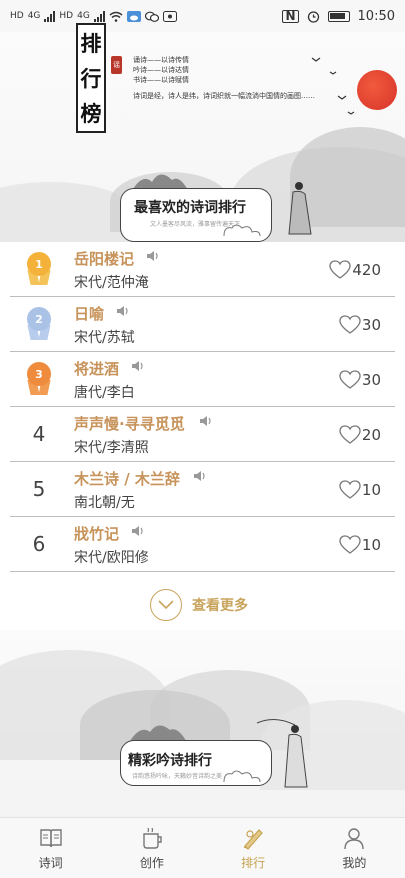  What do you see at coordinates (116, 65) in the screenshot?
I see `red-seal-stamp: 谣` at bounding box center [116, 65].